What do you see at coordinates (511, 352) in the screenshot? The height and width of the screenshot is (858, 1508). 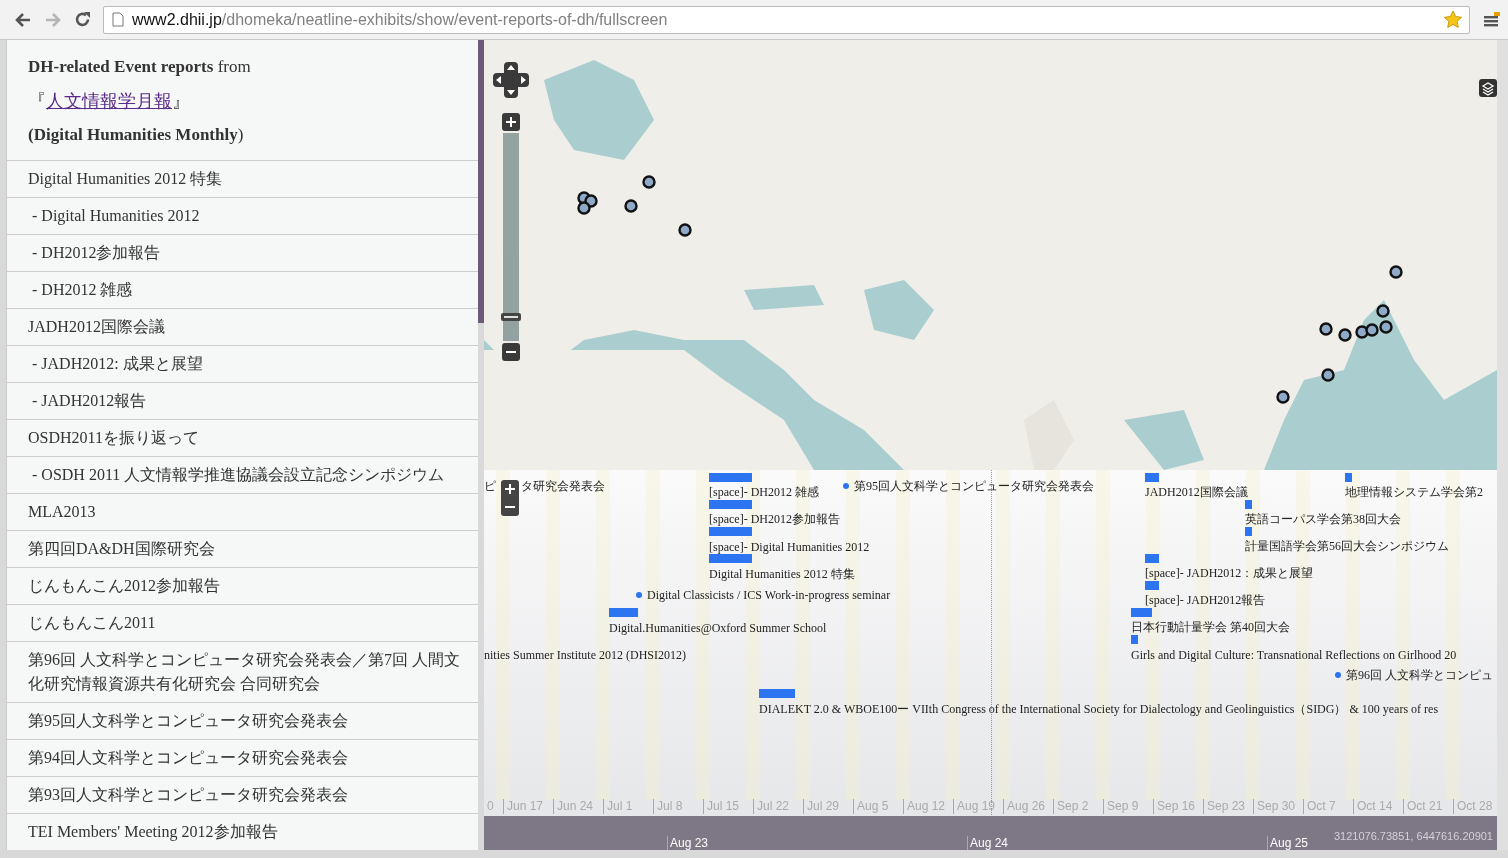 I see `zoom-out-icon` at bounding box center [511, 352].